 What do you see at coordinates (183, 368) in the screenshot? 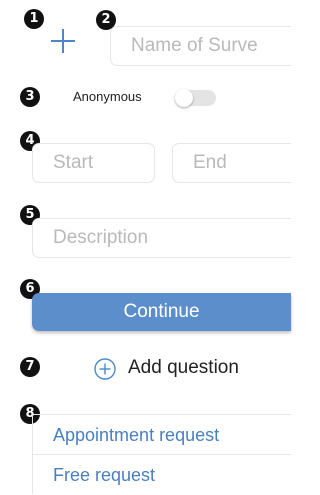
I see `add-question-button: Add question` at bounding box center [183, 368].